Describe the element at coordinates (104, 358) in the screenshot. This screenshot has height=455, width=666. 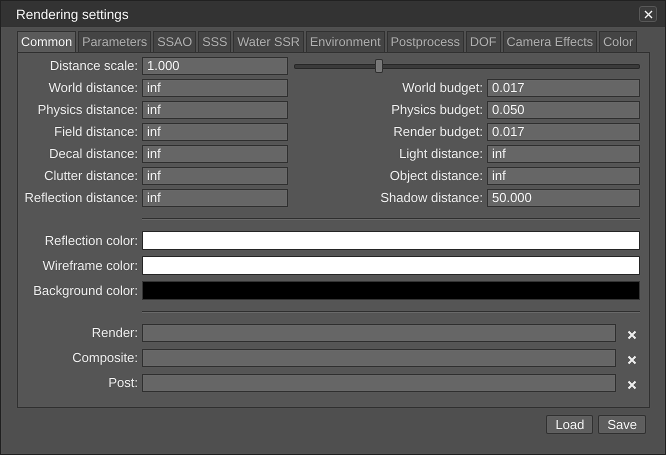
I see `field-label: Composite:` at that location.